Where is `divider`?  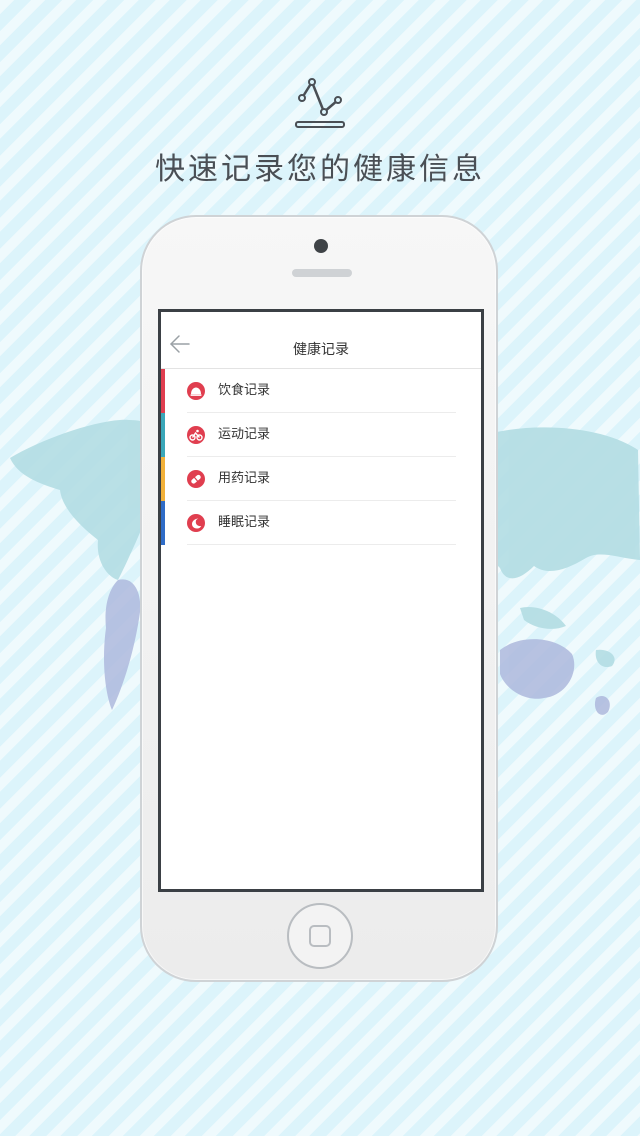
divider is located at coordinates (321, 544).